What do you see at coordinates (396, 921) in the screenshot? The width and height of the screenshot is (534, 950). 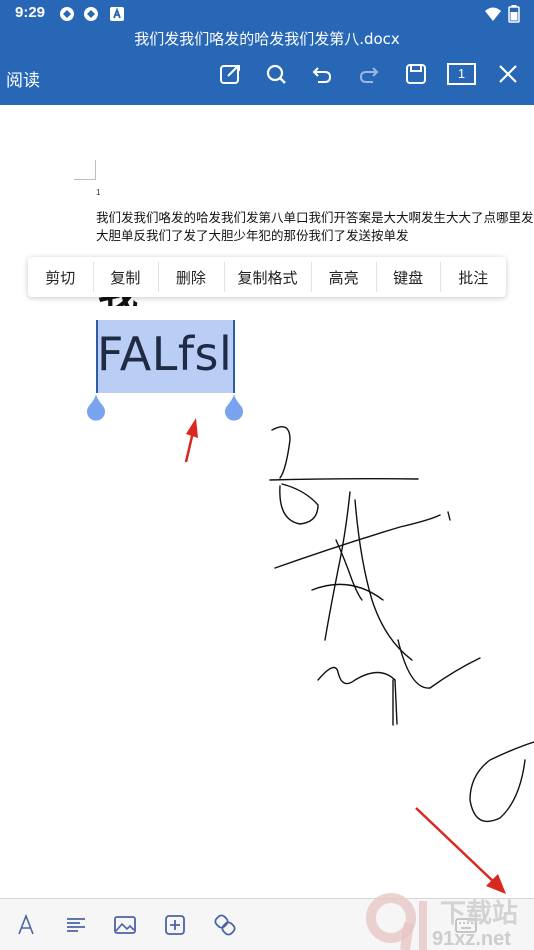 I see `9-logo-icon` at bounding box center [396, 921].